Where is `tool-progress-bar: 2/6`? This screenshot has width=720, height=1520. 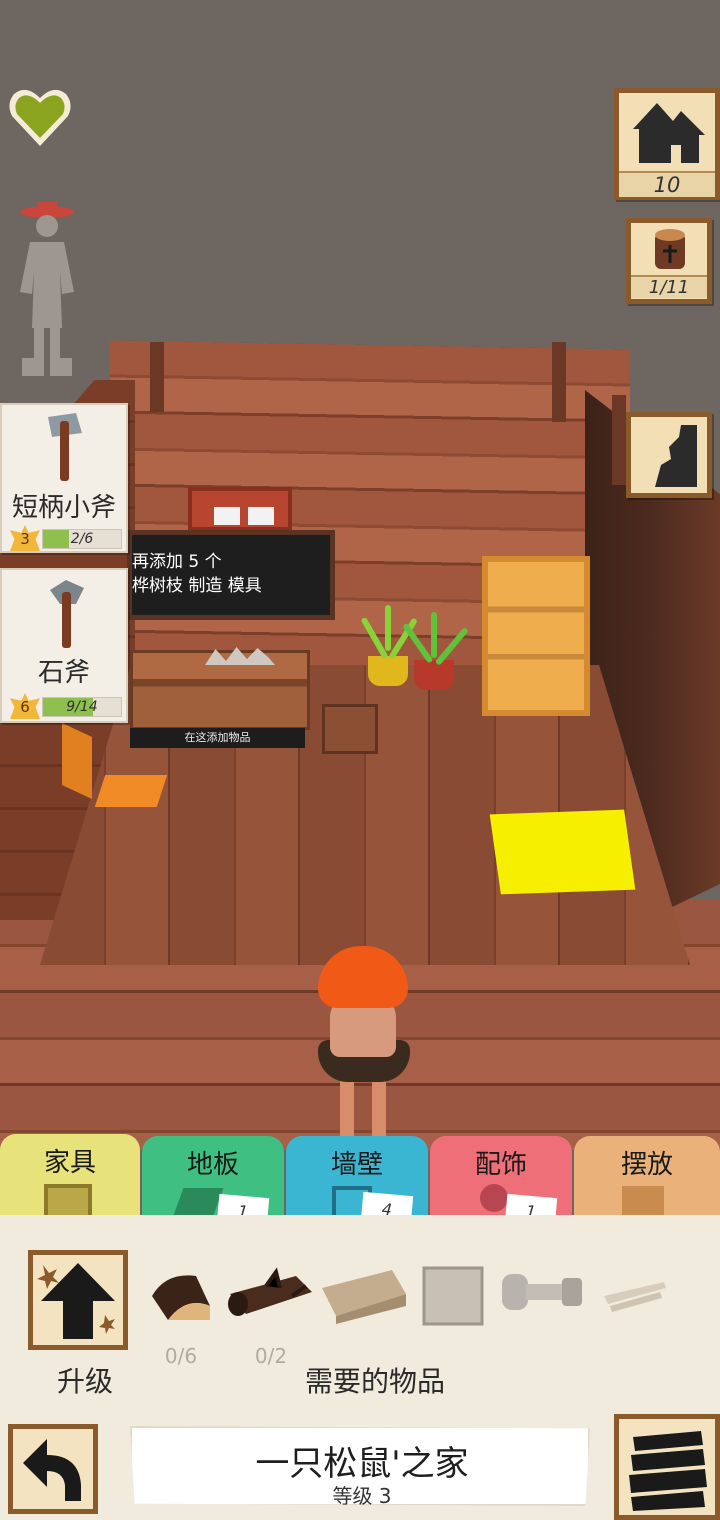
tool-progress-bar: 2/6 is located at coordinates (82, 539).